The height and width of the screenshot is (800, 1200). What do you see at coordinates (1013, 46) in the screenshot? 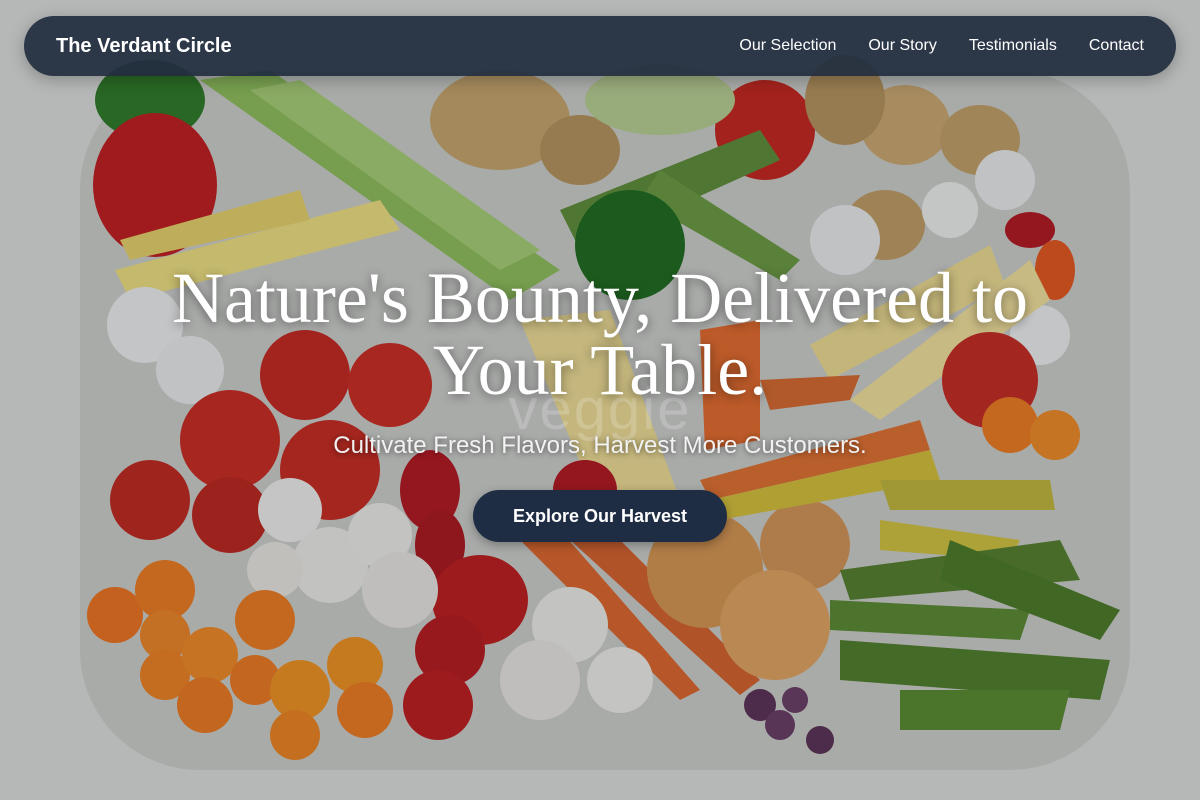
I see `nav-link-testimonials: Testimonials` at bounding box center [1013, 46].